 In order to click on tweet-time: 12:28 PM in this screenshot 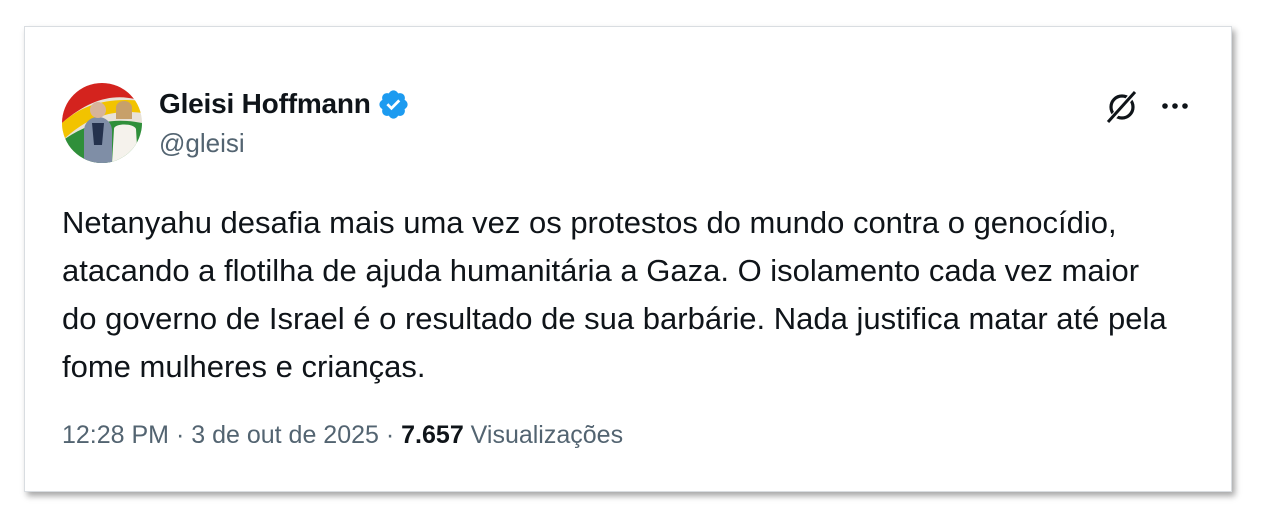, I will do `click(116, 435)`.